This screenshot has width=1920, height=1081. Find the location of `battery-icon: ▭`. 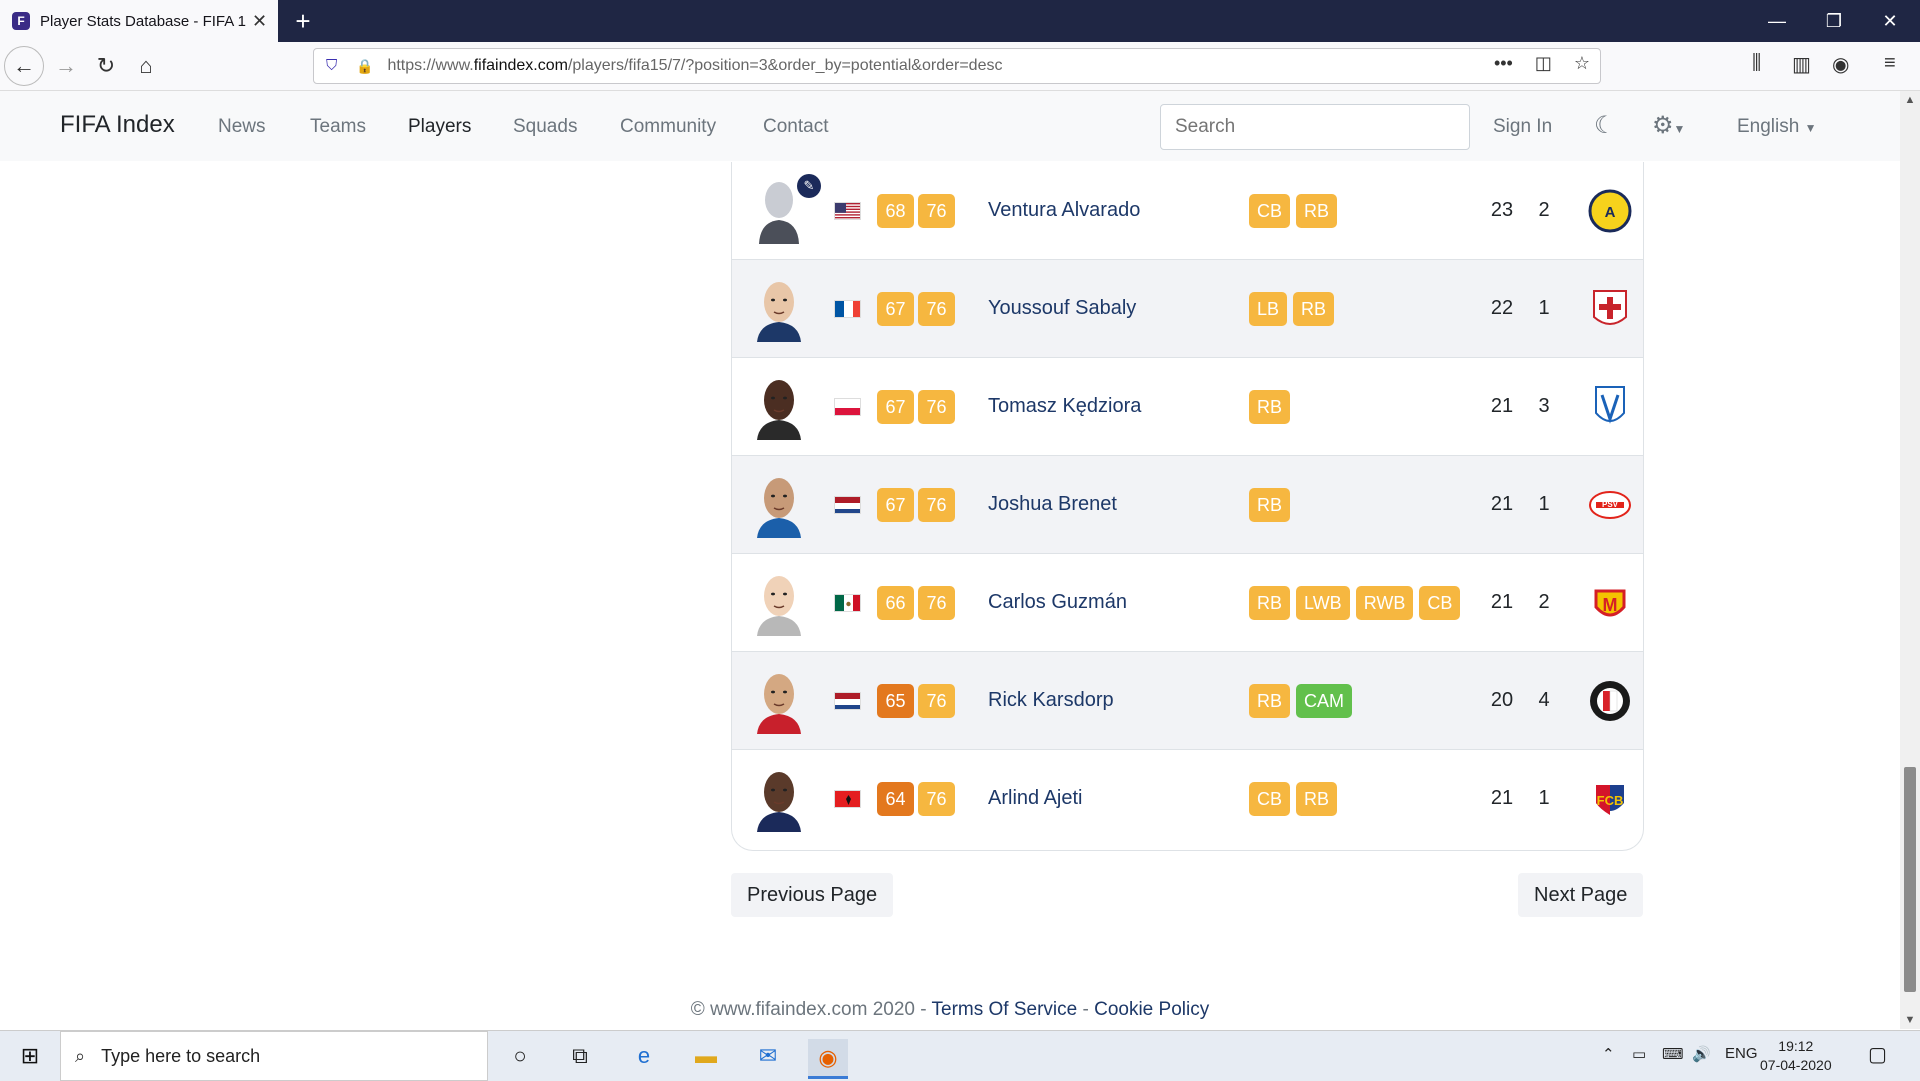

battery-icon: ▭ is located at coordinates (1639, 1054).